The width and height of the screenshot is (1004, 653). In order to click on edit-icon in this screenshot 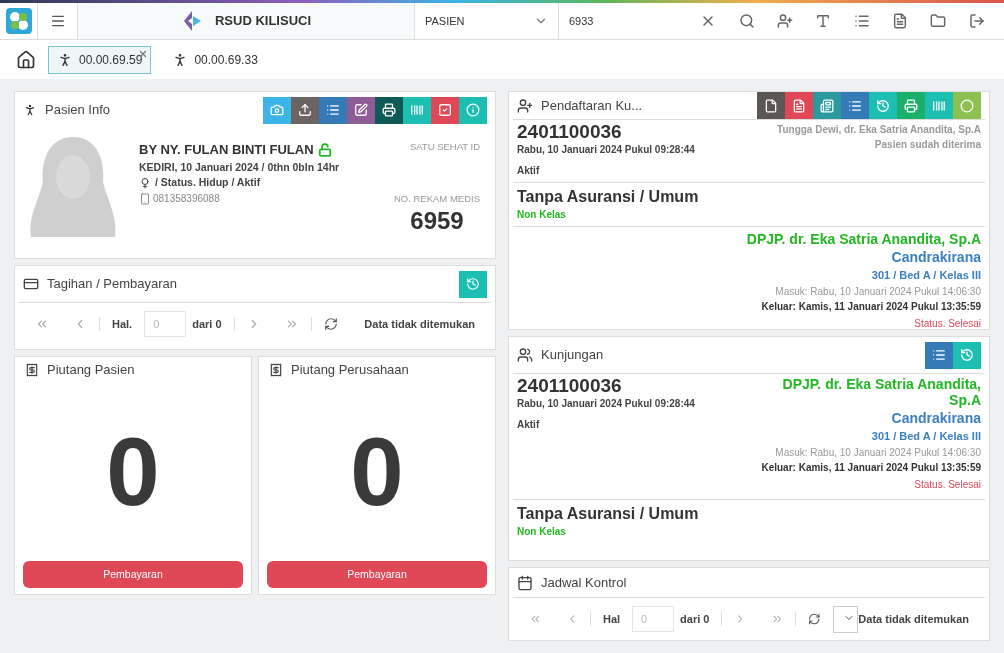, I will do `click(361, 110)`.